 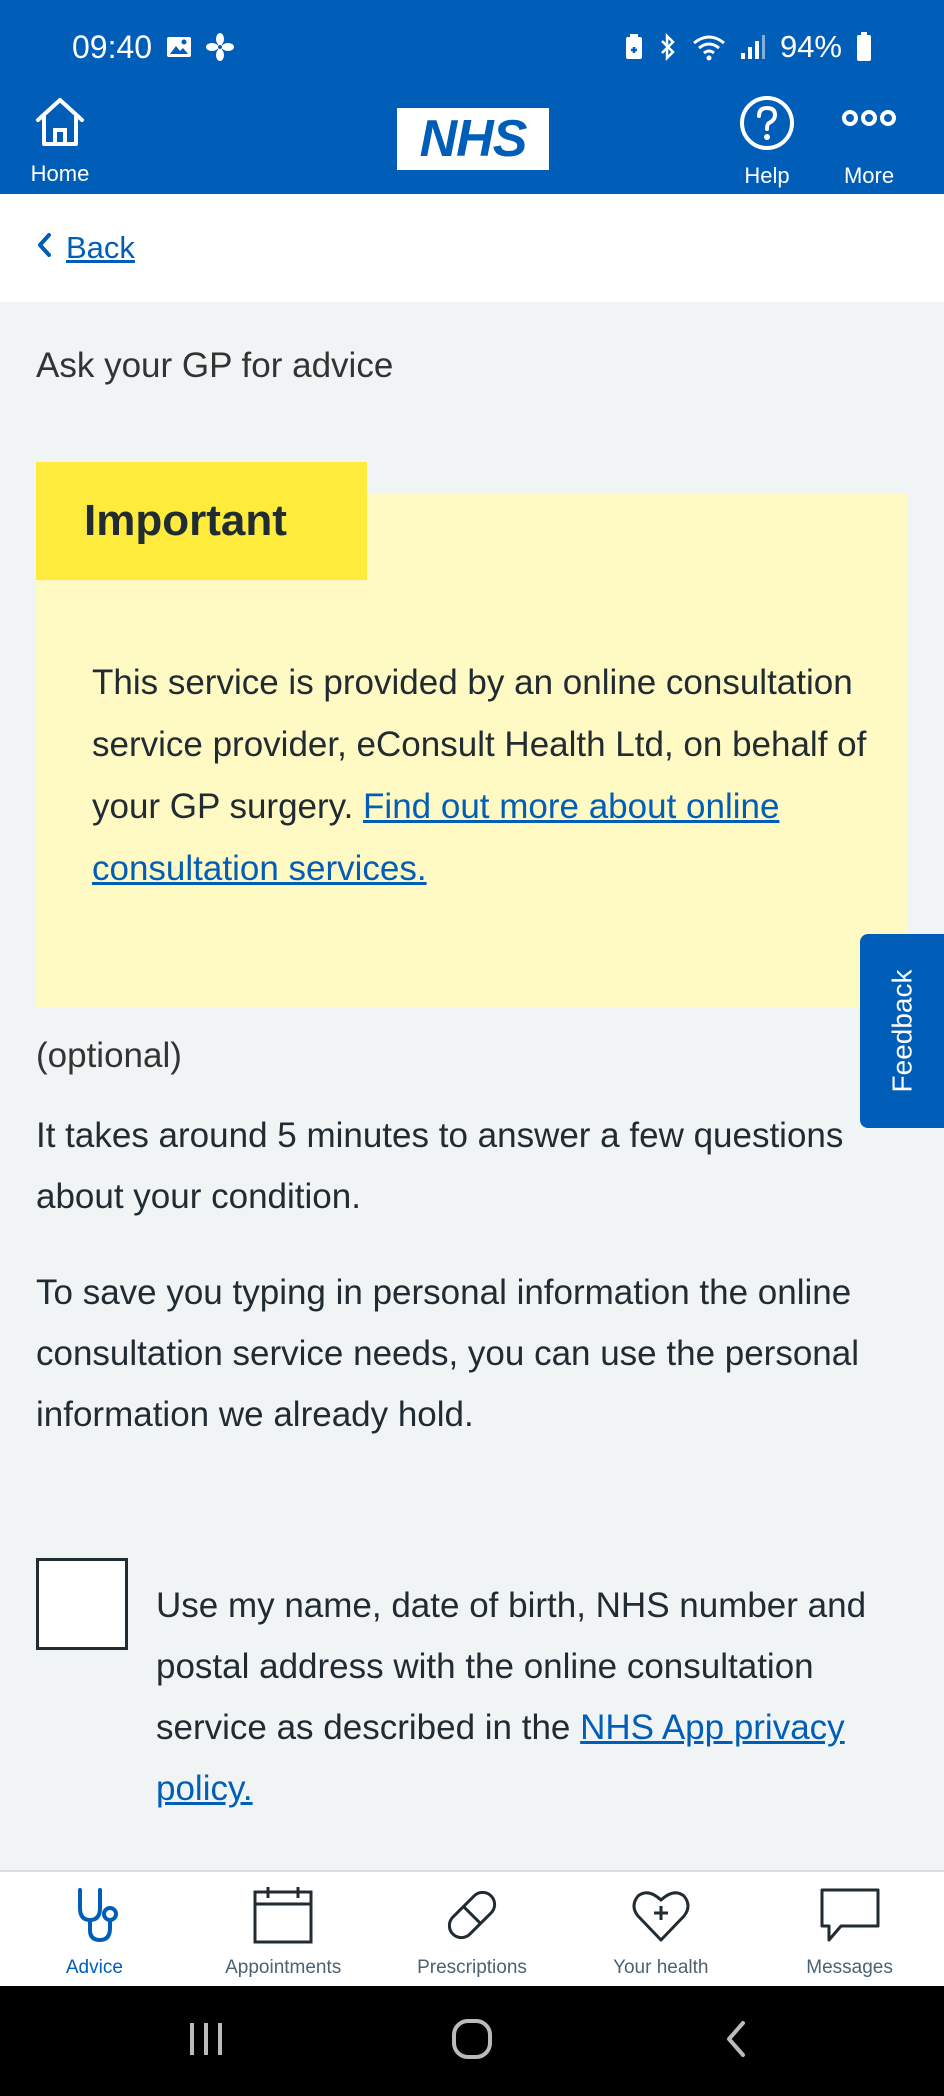 What do you see at coordinates (60, 173) in the screenshot?
I see `home-label: Home` at bounding box center [60, 173].